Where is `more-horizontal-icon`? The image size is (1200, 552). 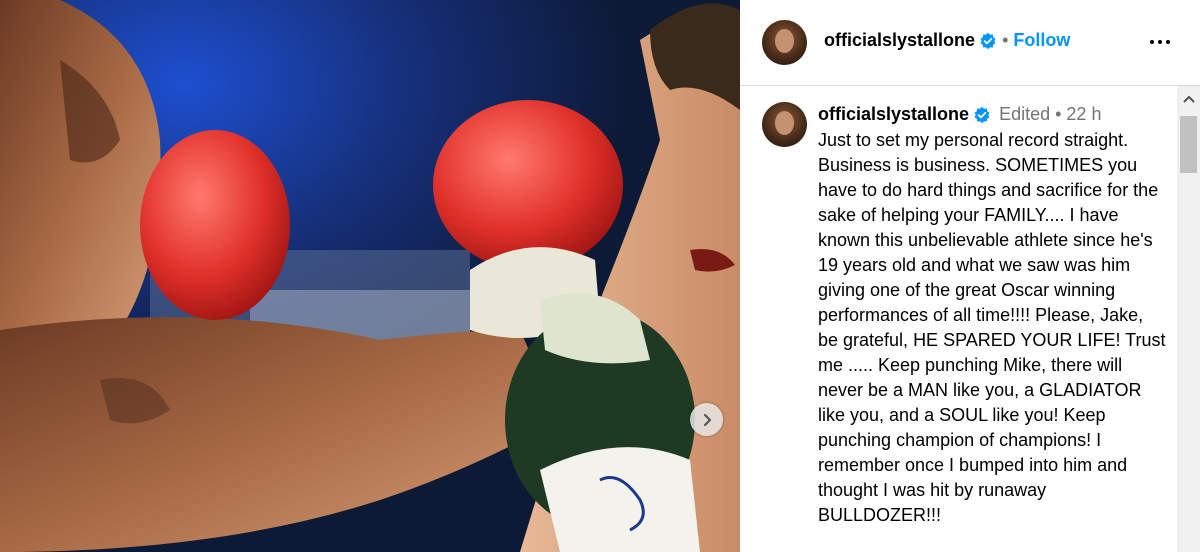
more-horizontal-icon is located at coordinates (1152, 42).